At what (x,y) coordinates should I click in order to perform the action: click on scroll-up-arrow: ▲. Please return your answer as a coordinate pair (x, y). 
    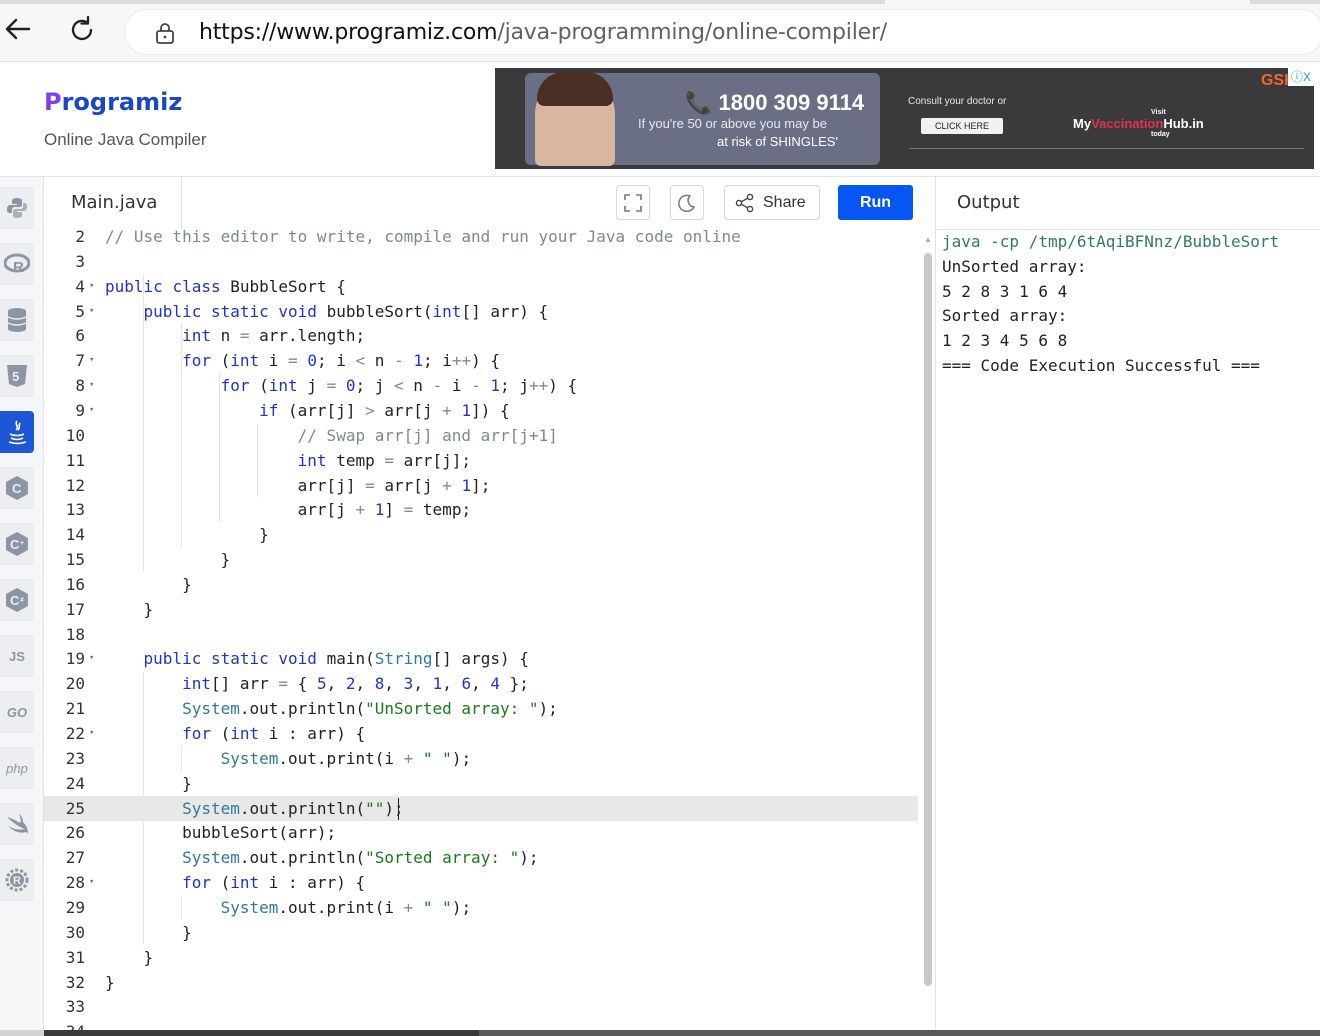
    Looking at the image, I should click on (928, 239).